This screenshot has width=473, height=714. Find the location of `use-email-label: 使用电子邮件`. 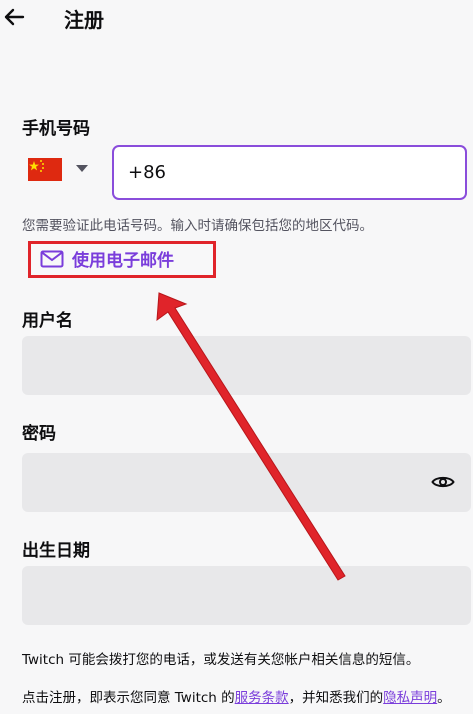

use-email-label: 使用电子邮件 is located at coordinates (123, 261).